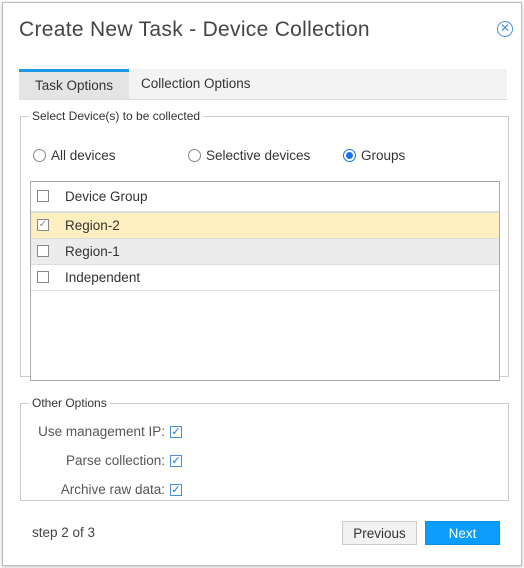 This screenshot has width=524, height=568. What do you see at coordinates (112, 489) in the screenshot?
I see `option-label: Archive raw data:` at bounding box center [112, 489].